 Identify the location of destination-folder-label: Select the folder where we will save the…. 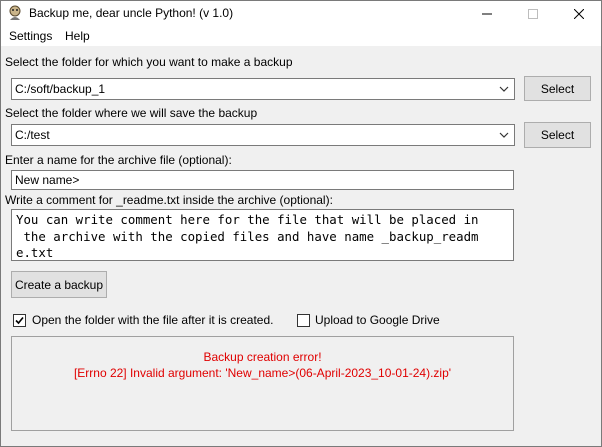
(131, 113).